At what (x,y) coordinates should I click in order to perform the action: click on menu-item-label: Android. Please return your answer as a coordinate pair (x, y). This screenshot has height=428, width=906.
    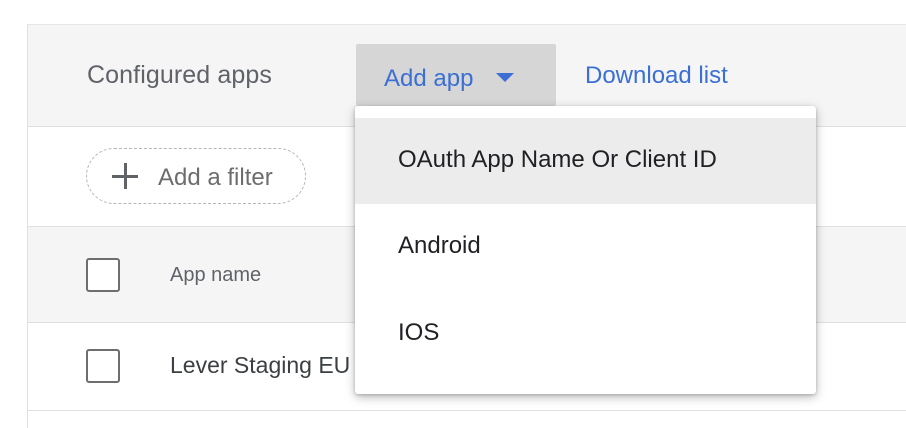
    Looking at the image, I should click on (439, 245).